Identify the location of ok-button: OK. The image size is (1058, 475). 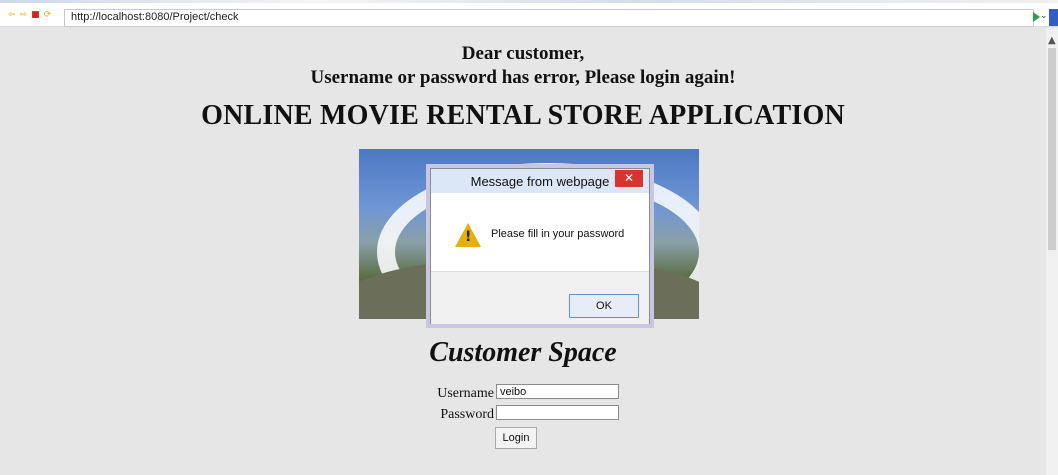
(604, 306).